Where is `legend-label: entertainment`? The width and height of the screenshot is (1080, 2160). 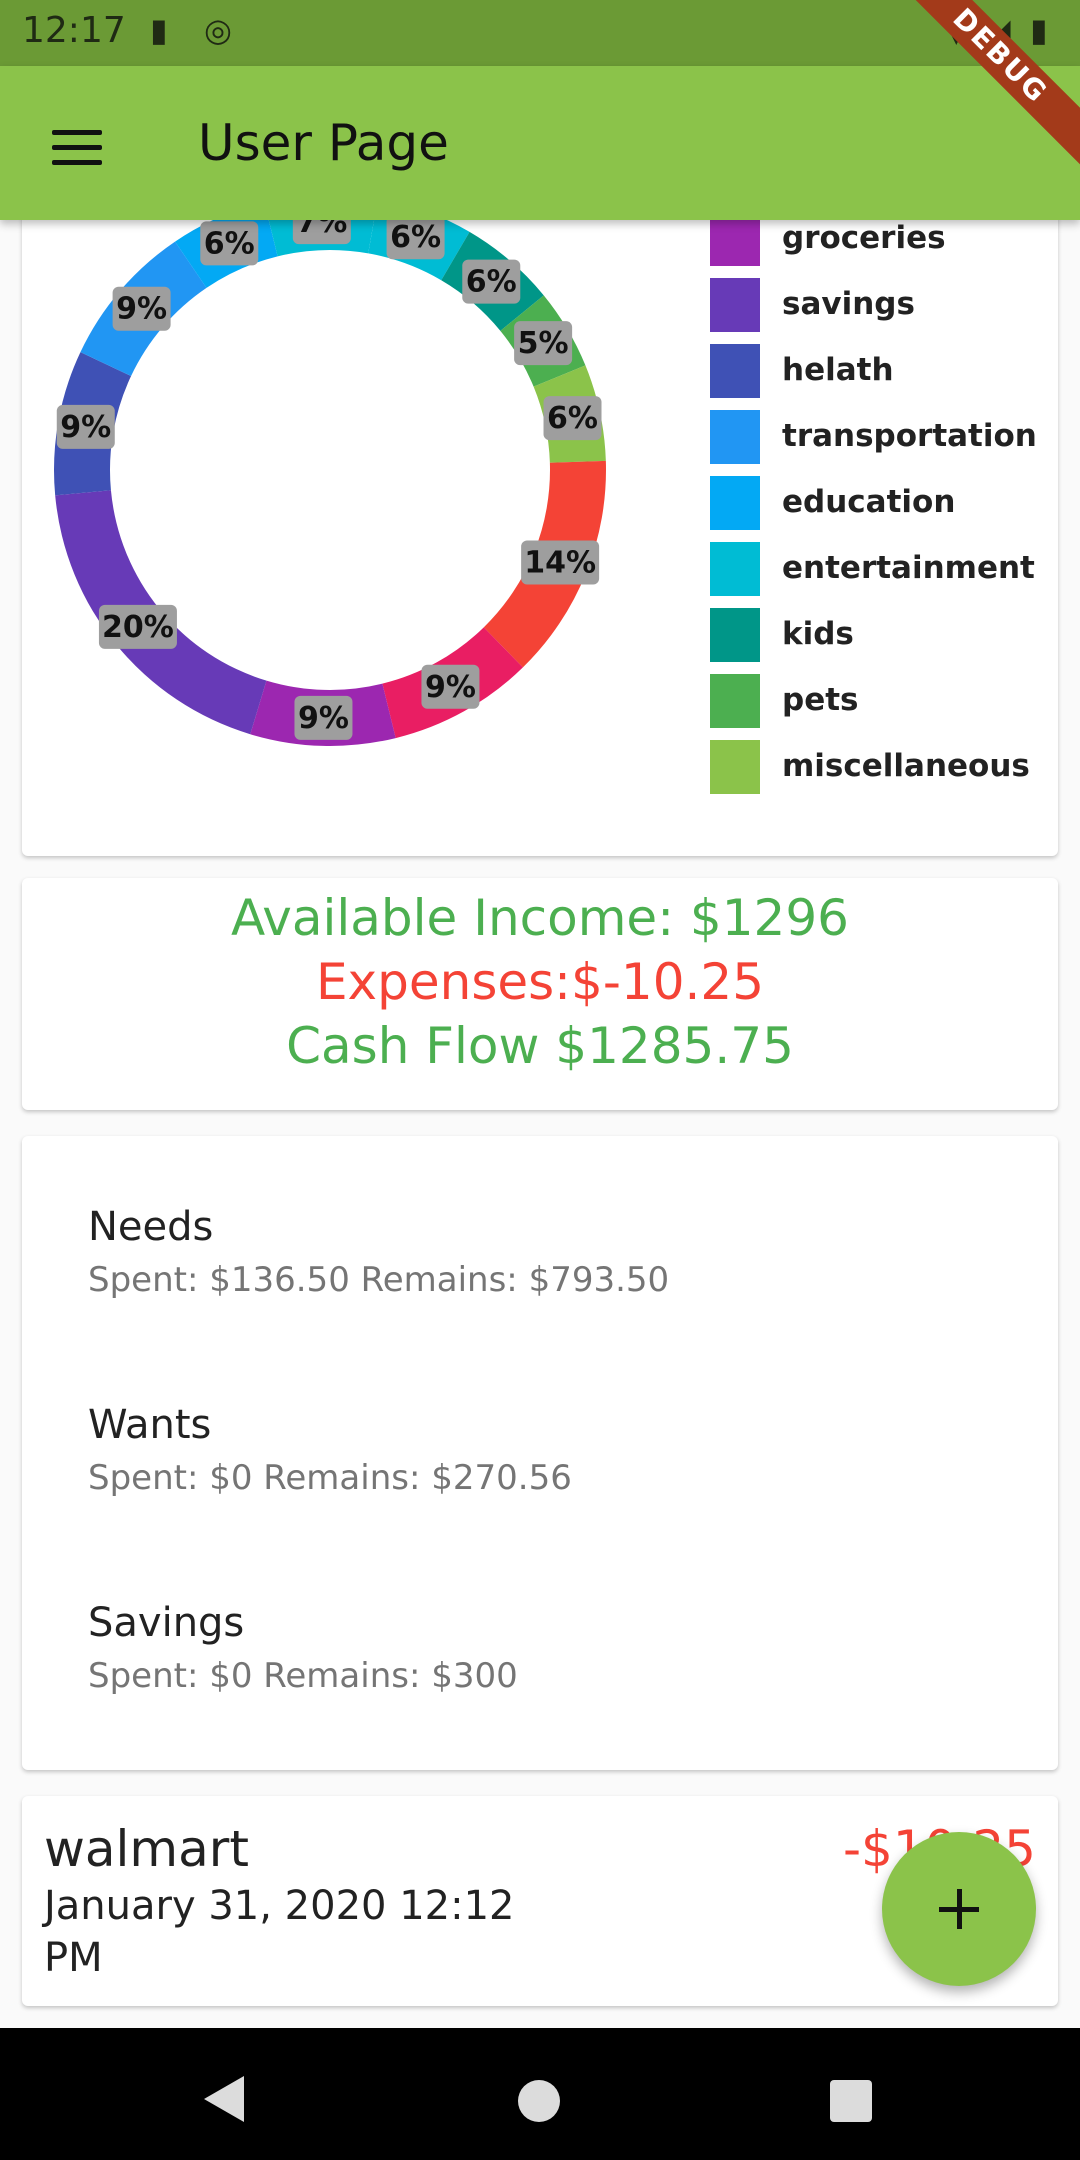 legend-label: entertainment is located at coordinates (908, 568).